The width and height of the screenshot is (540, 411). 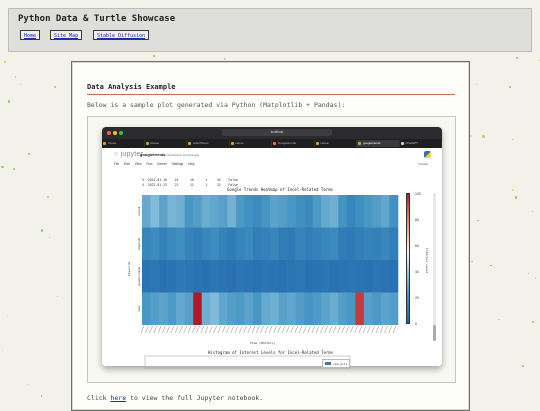 What do you see at coordinates (417, 272) in the screenshot?
I see `colorbar-tick-label: 40` at bounding box center [417, 272].